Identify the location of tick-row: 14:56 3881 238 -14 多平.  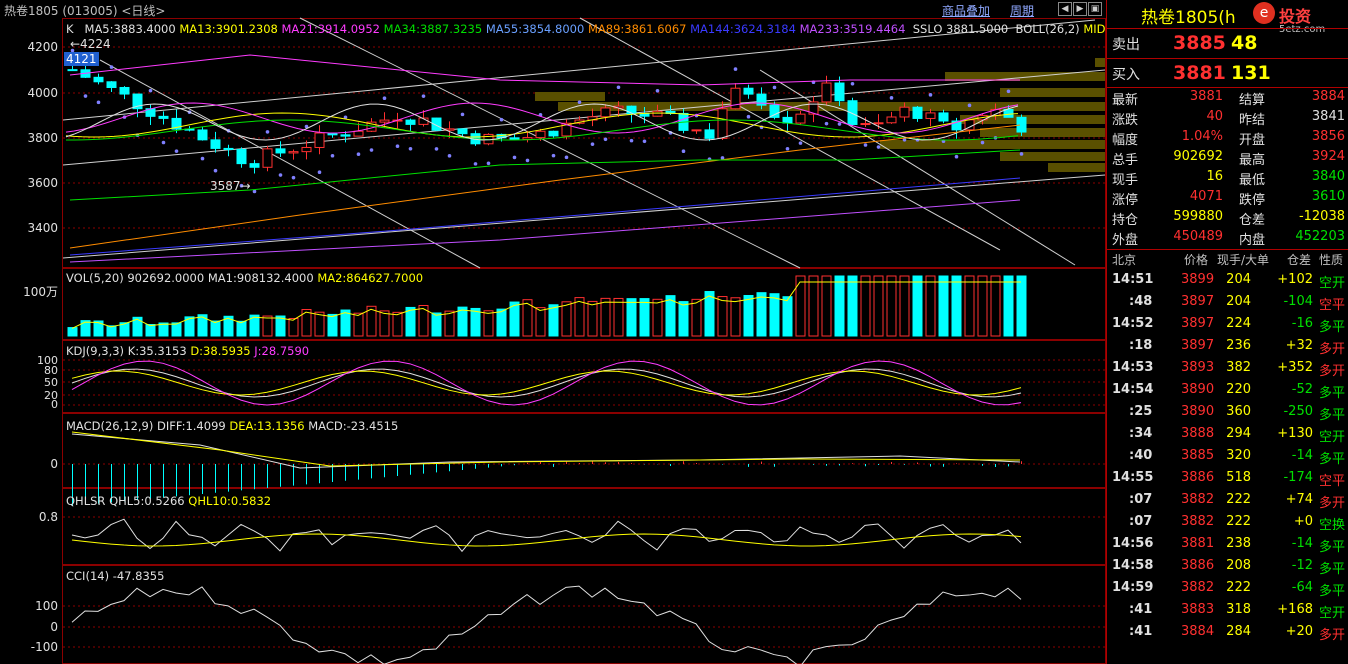
(1227, 547).